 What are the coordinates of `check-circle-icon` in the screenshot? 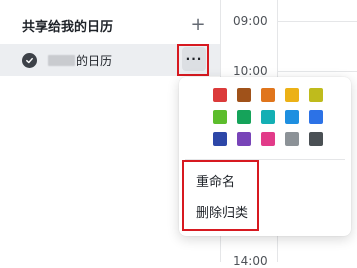 It's located at (29, 60).